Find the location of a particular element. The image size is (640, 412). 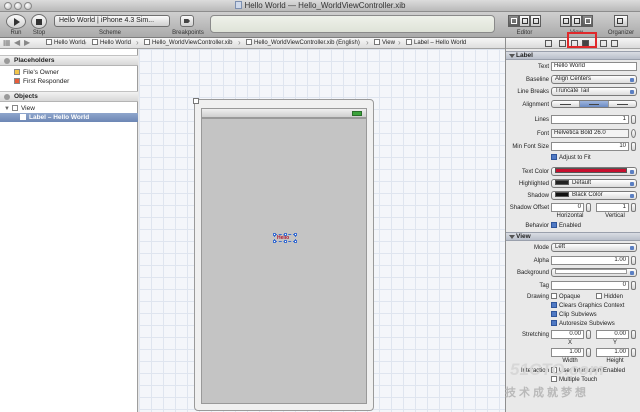

alpha-stepper is located at coordinates (633, 260).